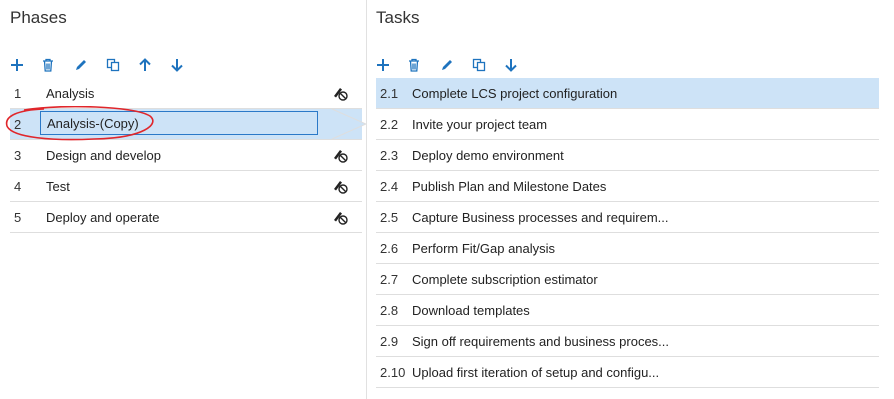  Describe the element at coordinates (186, 217) in the screenshot. I see `phase-row: 5 Deploy and operate` at that location.